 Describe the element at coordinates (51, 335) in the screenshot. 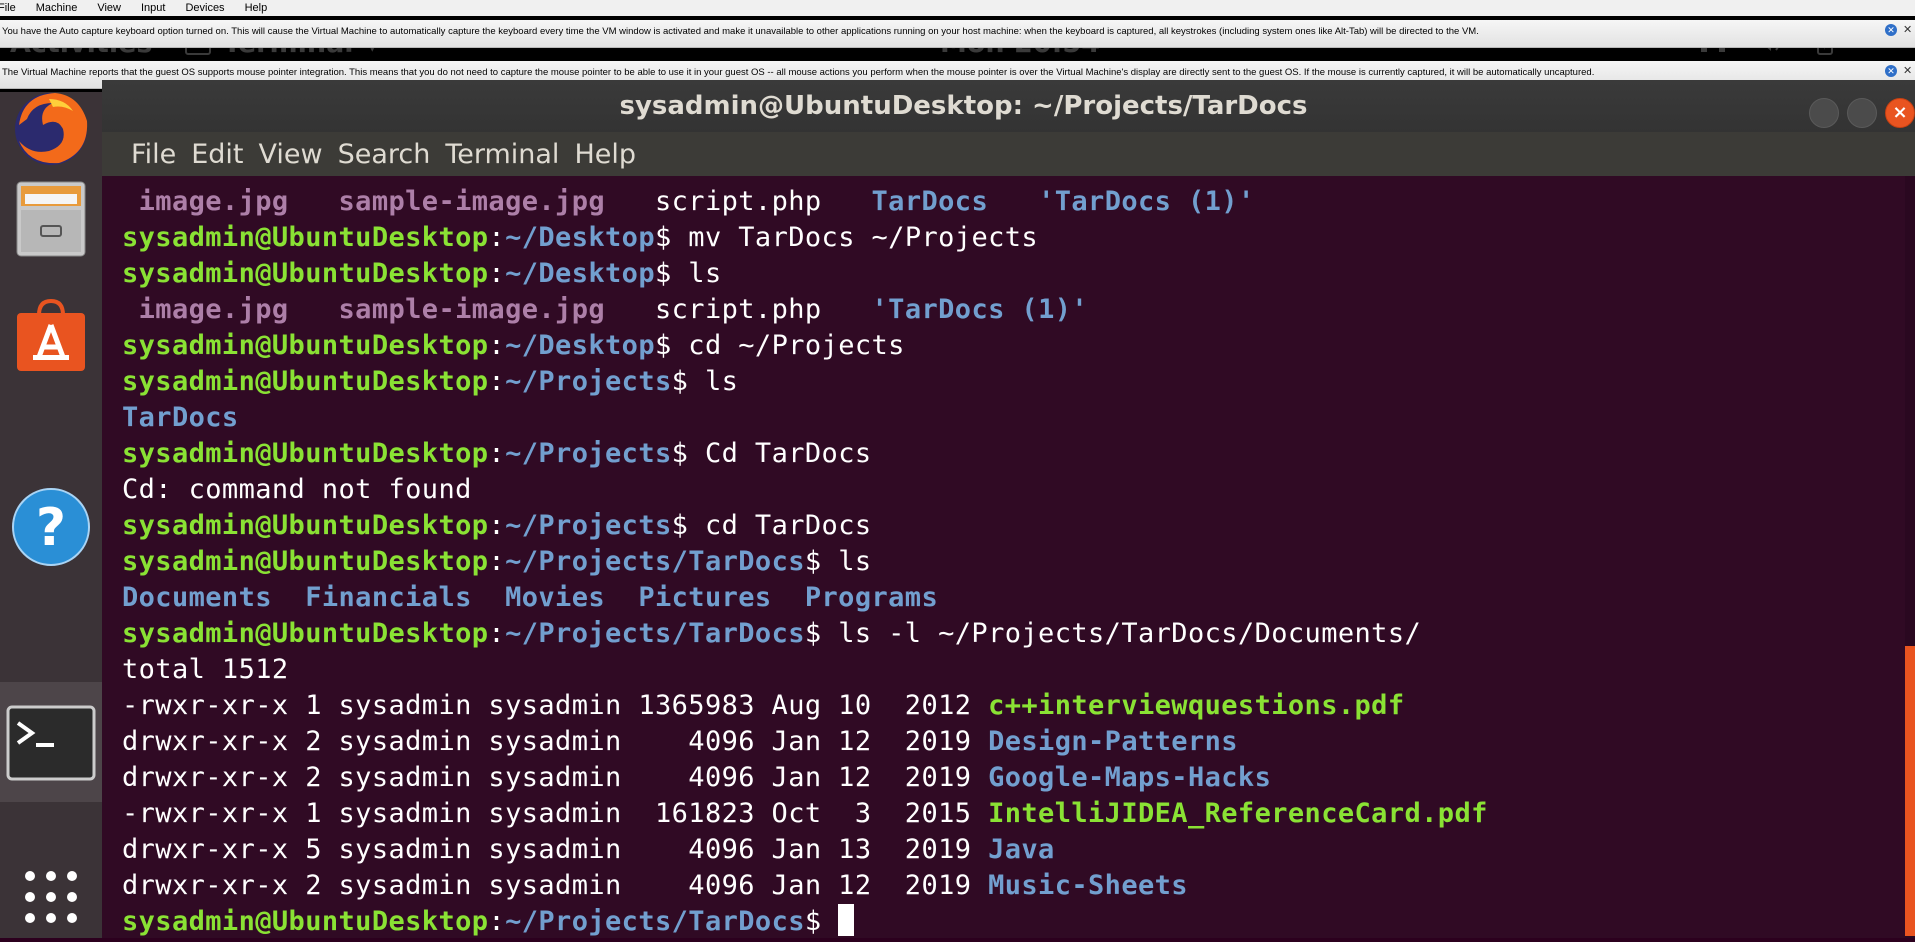

I see `software-icon` at that location.